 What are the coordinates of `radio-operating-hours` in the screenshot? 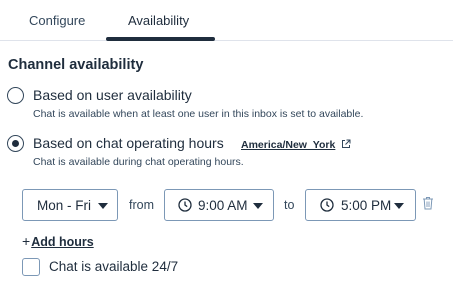 It's located at (15, 143).